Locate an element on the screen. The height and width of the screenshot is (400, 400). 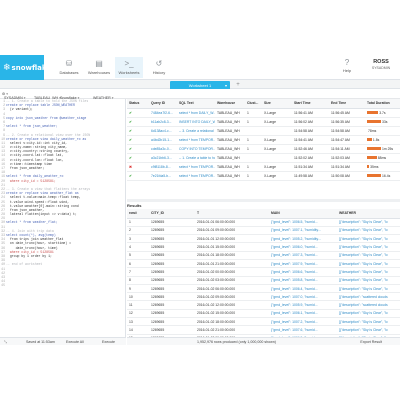
results-cell: 1269655 is located at coordinates (172, 247).